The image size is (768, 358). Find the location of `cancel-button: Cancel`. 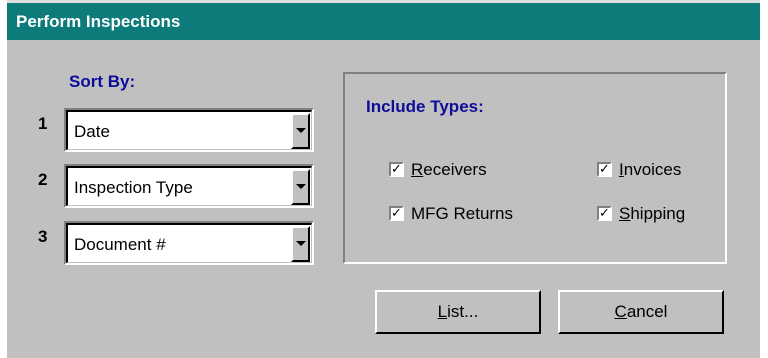

cancel-button: Cancel is located at coordinates (641, 312).